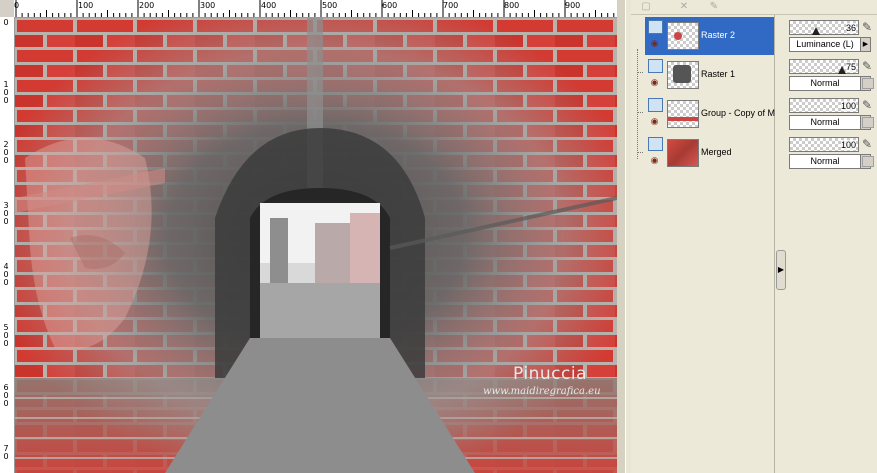 This screenshot has width=877, height=473. Describe the element at coordinates (6, 274) in the screenshot. I see `ruler-label: 4 0 0` at that location.